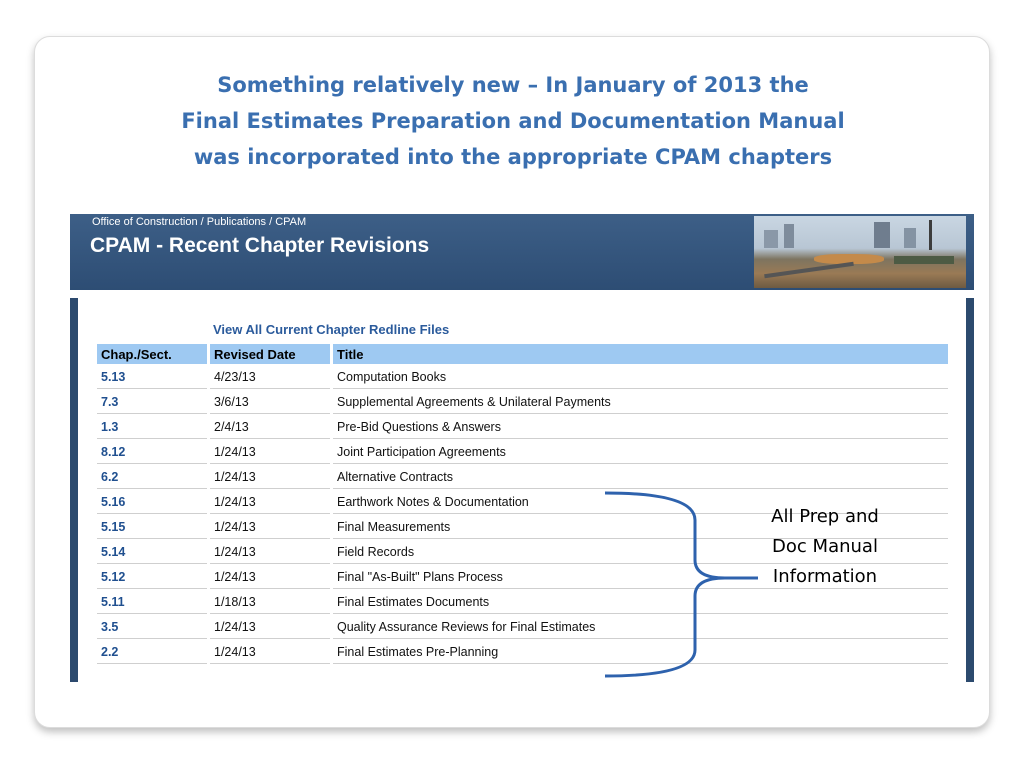  I want to click on annotation-line-2: Doc Manual, so click(825, 546).